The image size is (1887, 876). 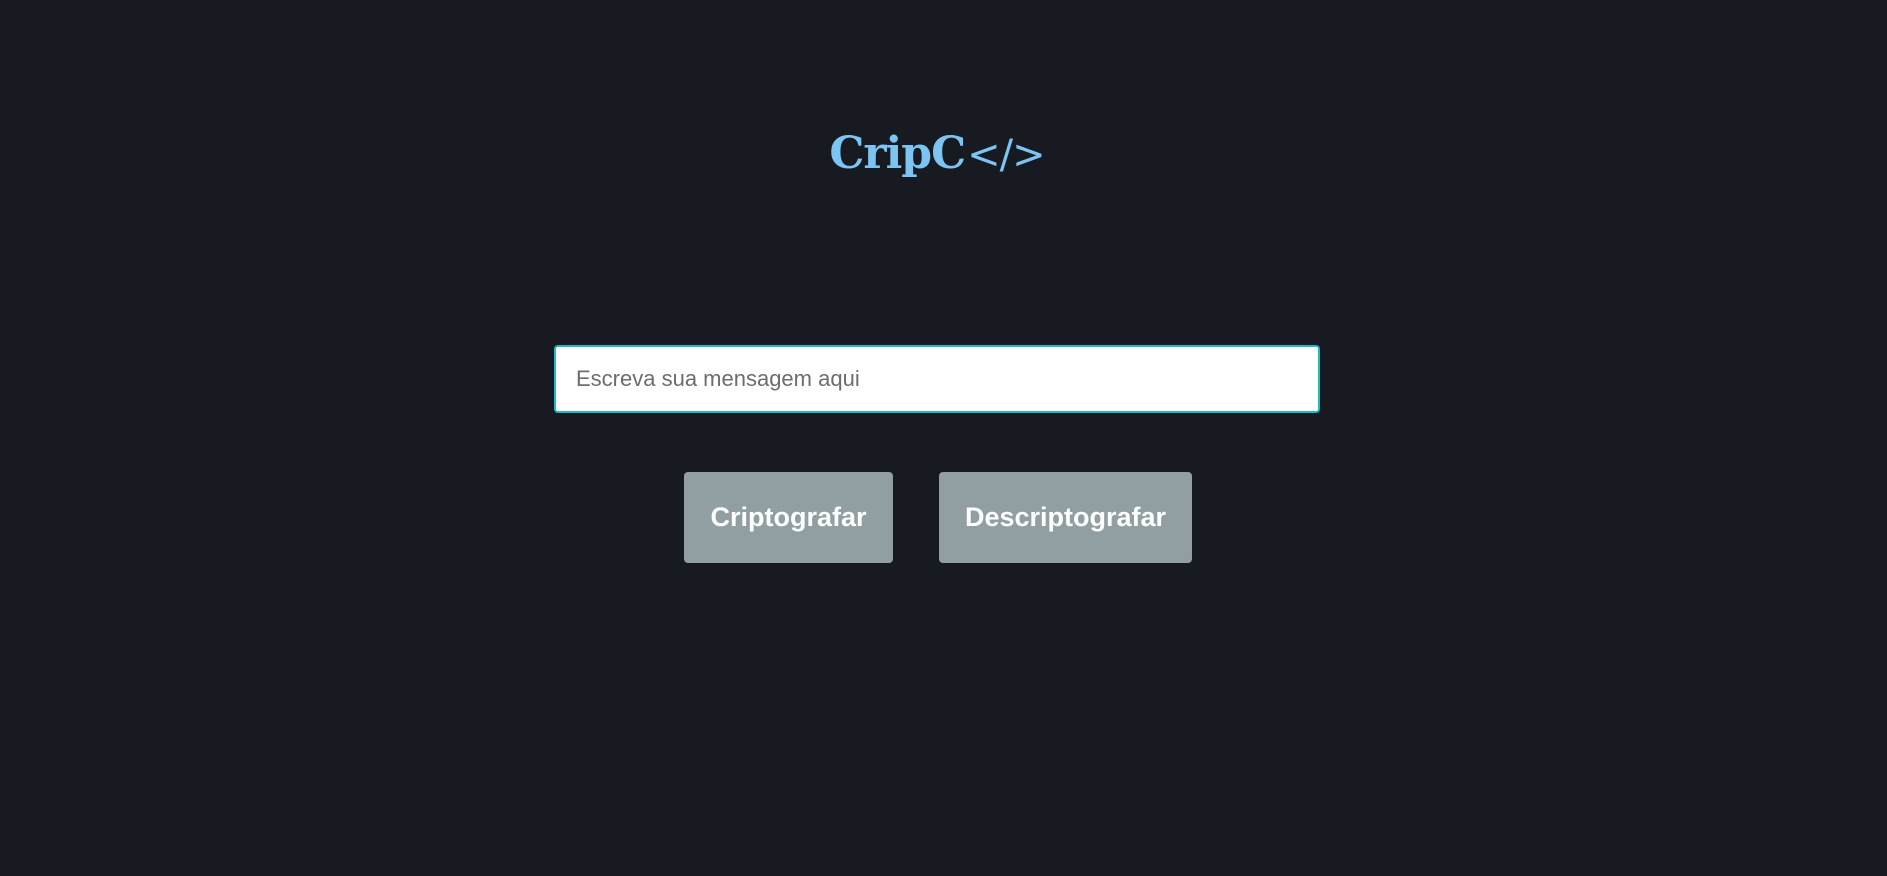 What do you see at coordinates (937, 379) in the screenshot?
I see `message-input` at bounding box center [937, 379].